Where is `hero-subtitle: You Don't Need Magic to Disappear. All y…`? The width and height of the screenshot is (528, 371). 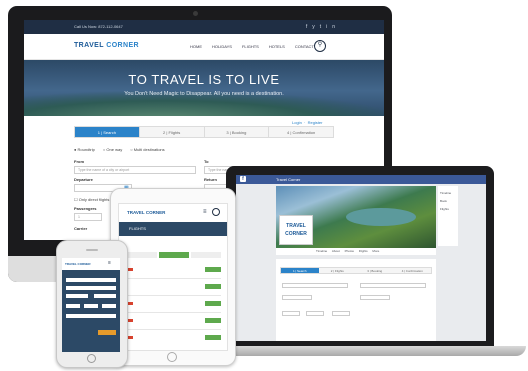
hero-subtitle: You Don't Need Magic to Disappear. All y… is located at coordinates (204, 94).